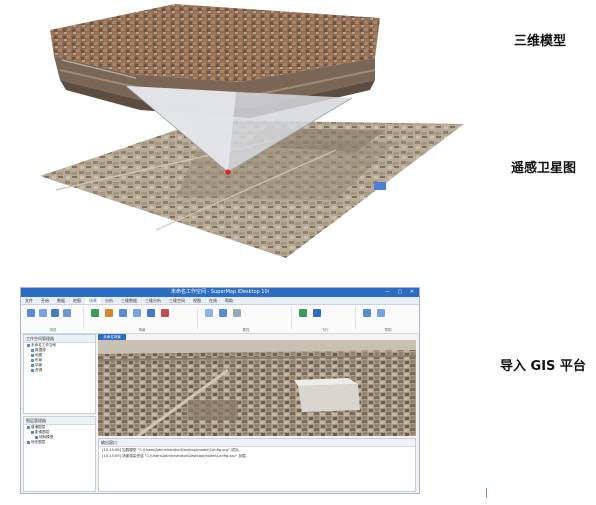 This screenshot has height=505, width=596. I want to click on terrain-icon, so click(123, 313).